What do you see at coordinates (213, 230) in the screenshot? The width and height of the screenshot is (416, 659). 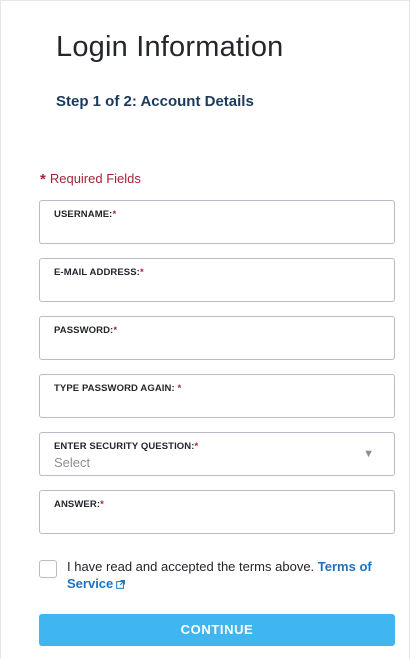 I see `username-input` at bounding box center [213, 230].